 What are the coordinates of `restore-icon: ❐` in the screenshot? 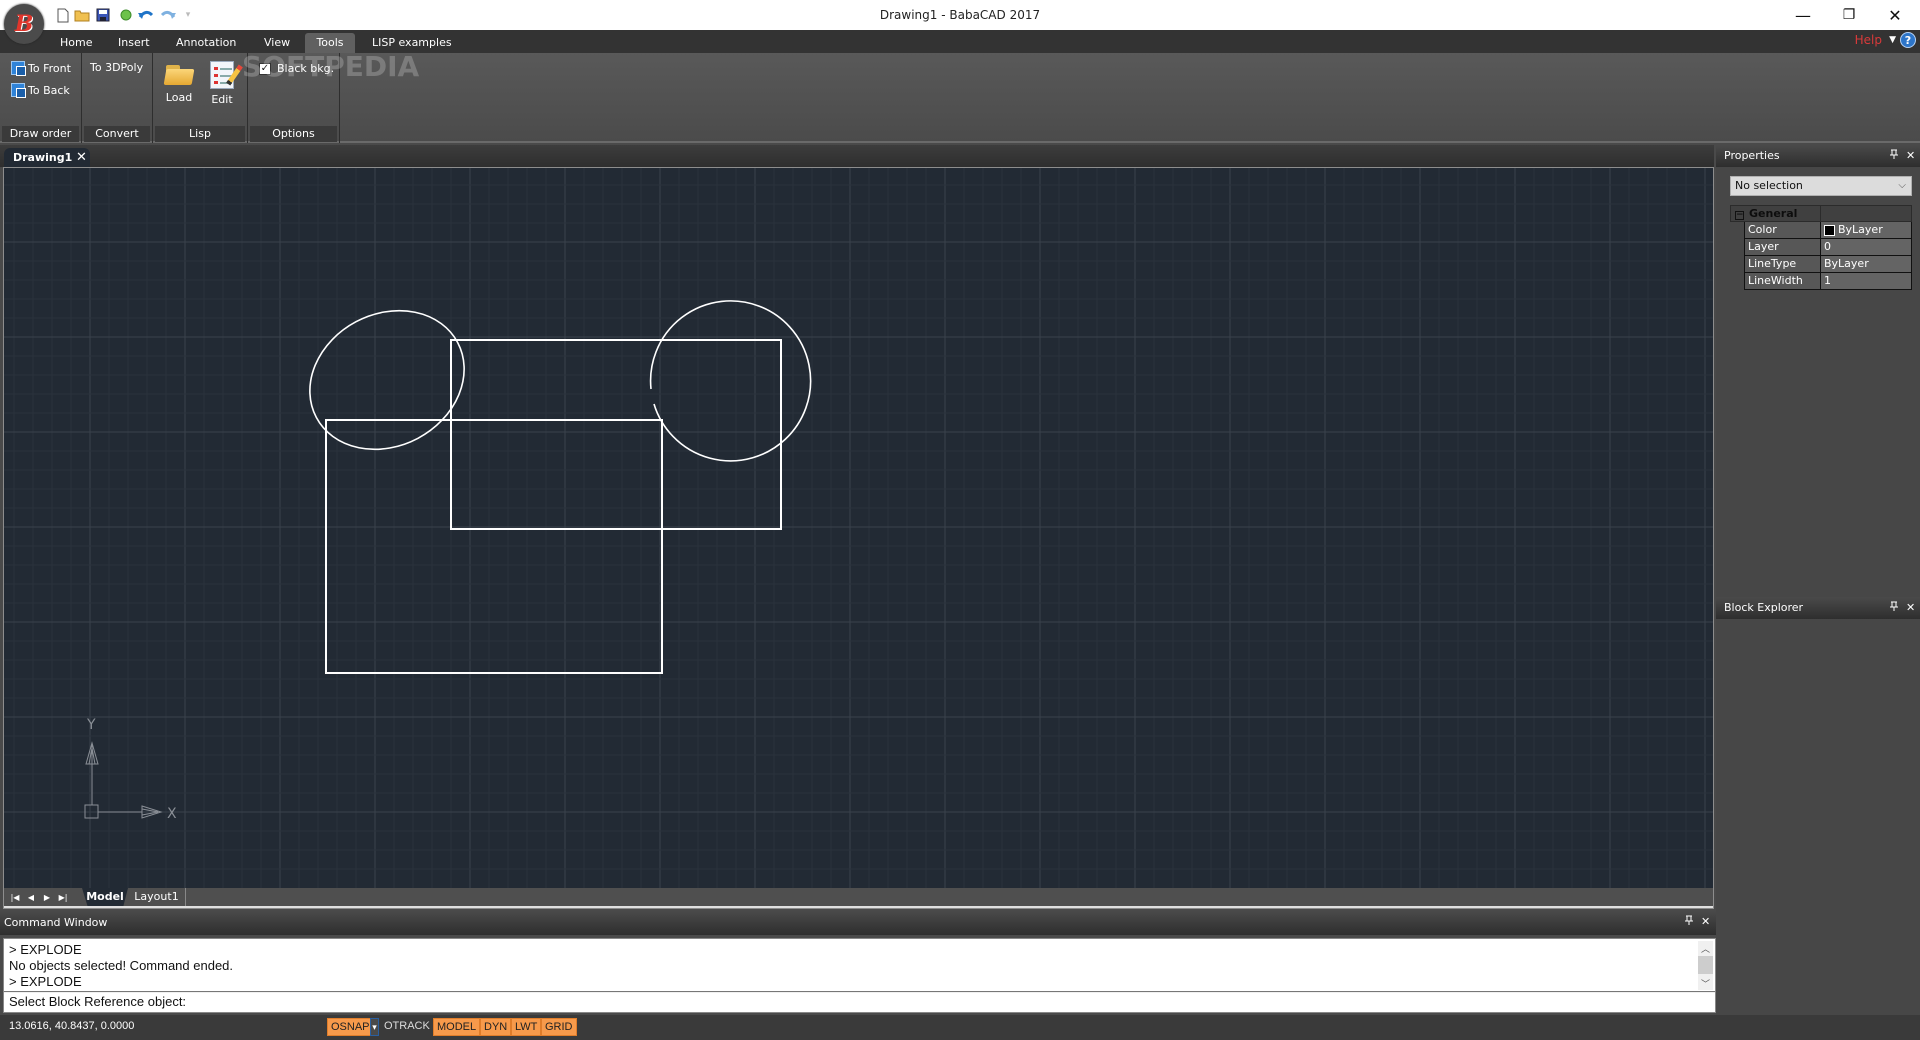 It's located at (1849, 15).